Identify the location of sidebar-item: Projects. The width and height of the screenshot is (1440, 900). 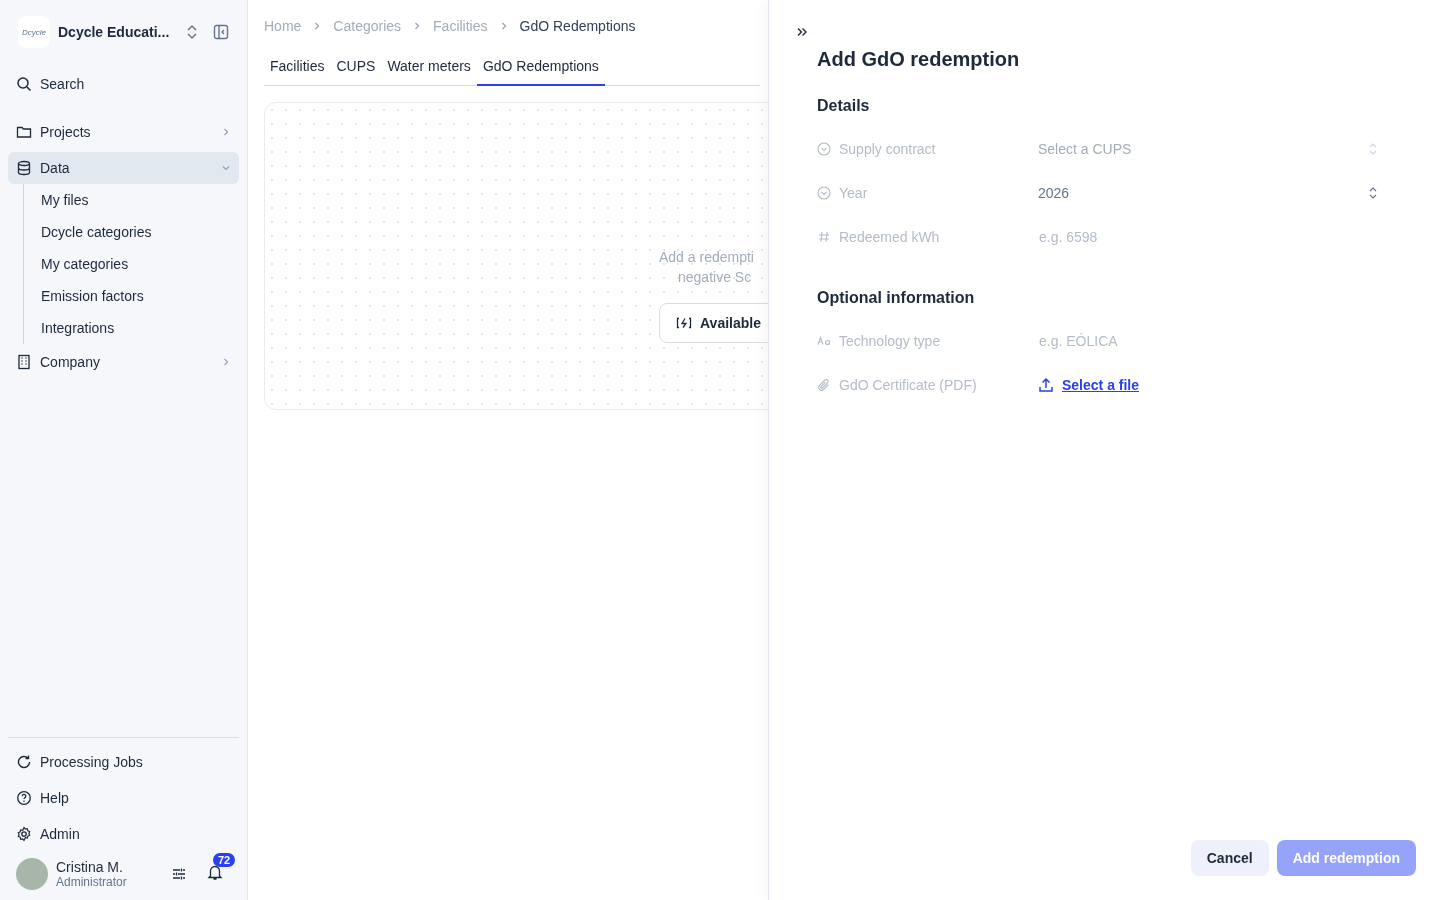
(123, 132).